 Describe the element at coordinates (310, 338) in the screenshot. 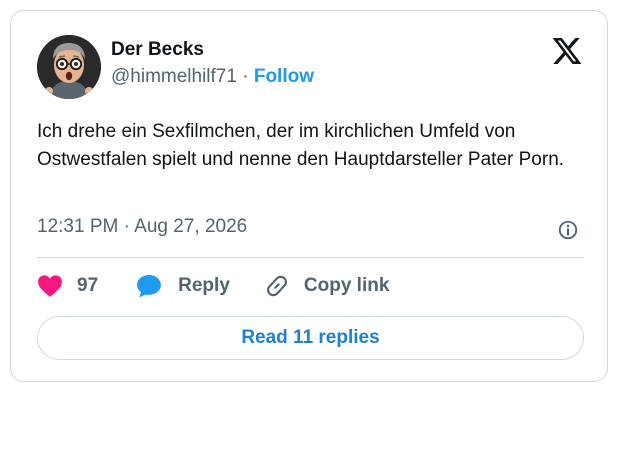

I see `read-replies-button: Read 11 replies` at that location.